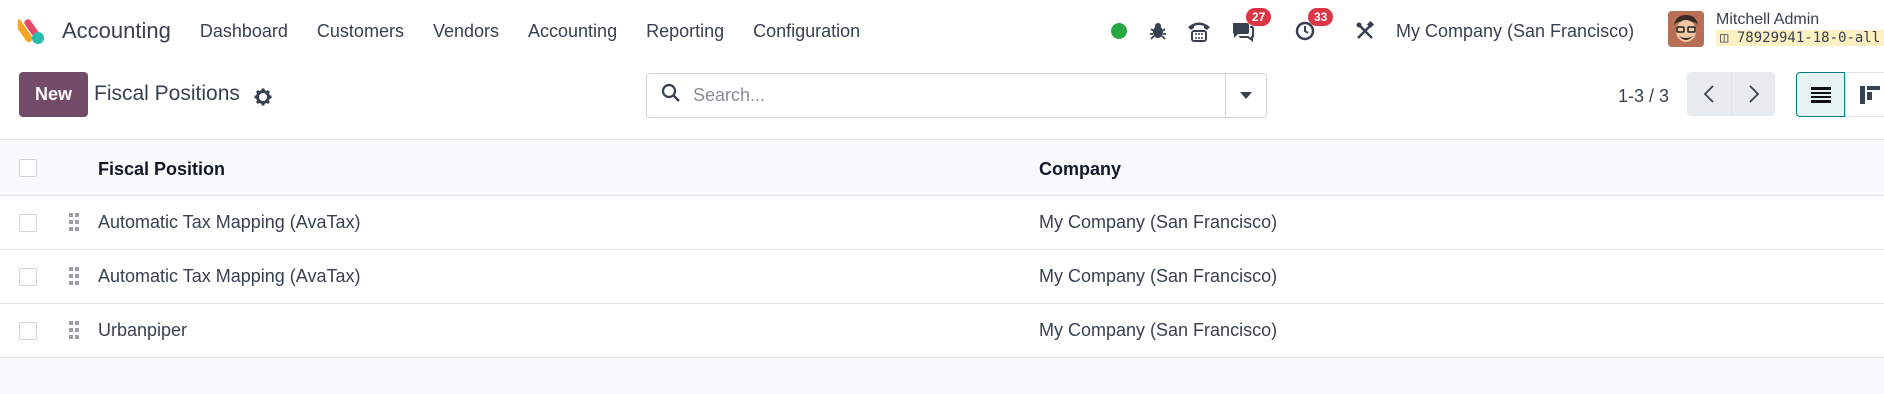 This screenshot has width=1884, height=394. What do you see at coordinates (244, 31) in the screenshot?
I see `menu-dashboard: Dashboard` at bounding box center [244, 31].